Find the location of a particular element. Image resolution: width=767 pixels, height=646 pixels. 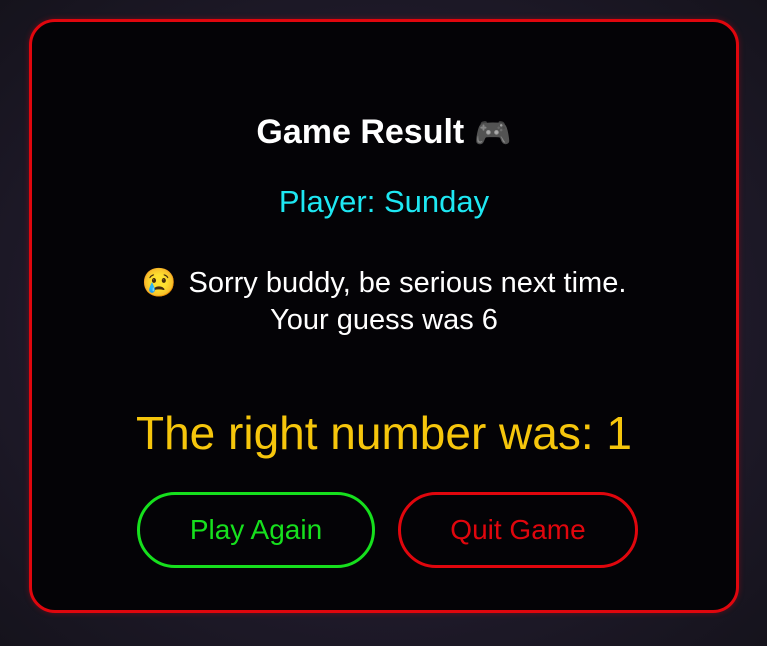

result-message-line-1: 😢 Sorry buddy, be serious next time. is located at coordinates (384, 283).